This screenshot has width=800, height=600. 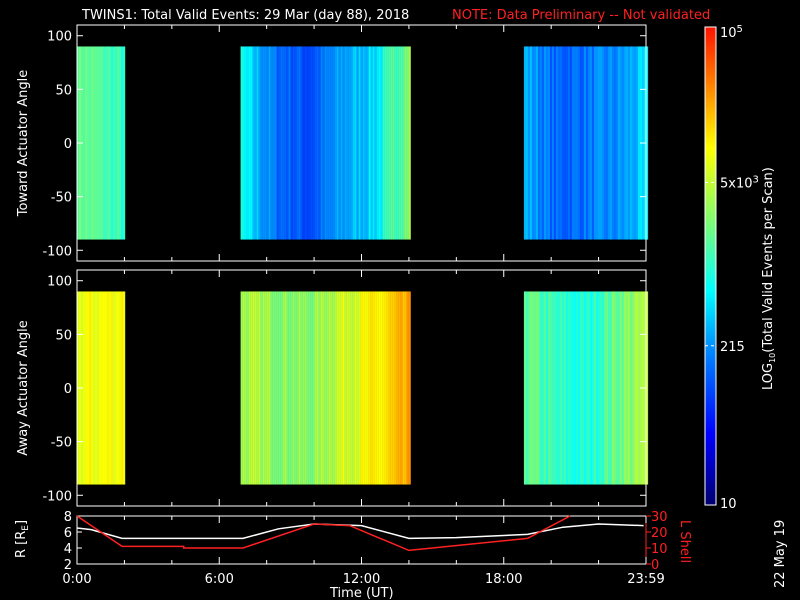 What do you see at coordinates (219, 579) in the screenshot?
I see `x-tick-label: 6:00` at bounding box center [219, 579].